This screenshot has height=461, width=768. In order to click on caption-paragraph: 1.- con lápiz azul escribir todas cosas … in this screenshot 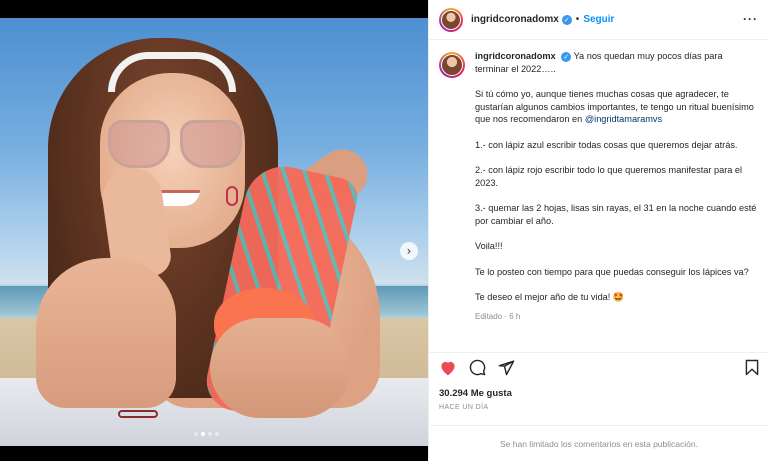, I will do `click(606, 144)`.